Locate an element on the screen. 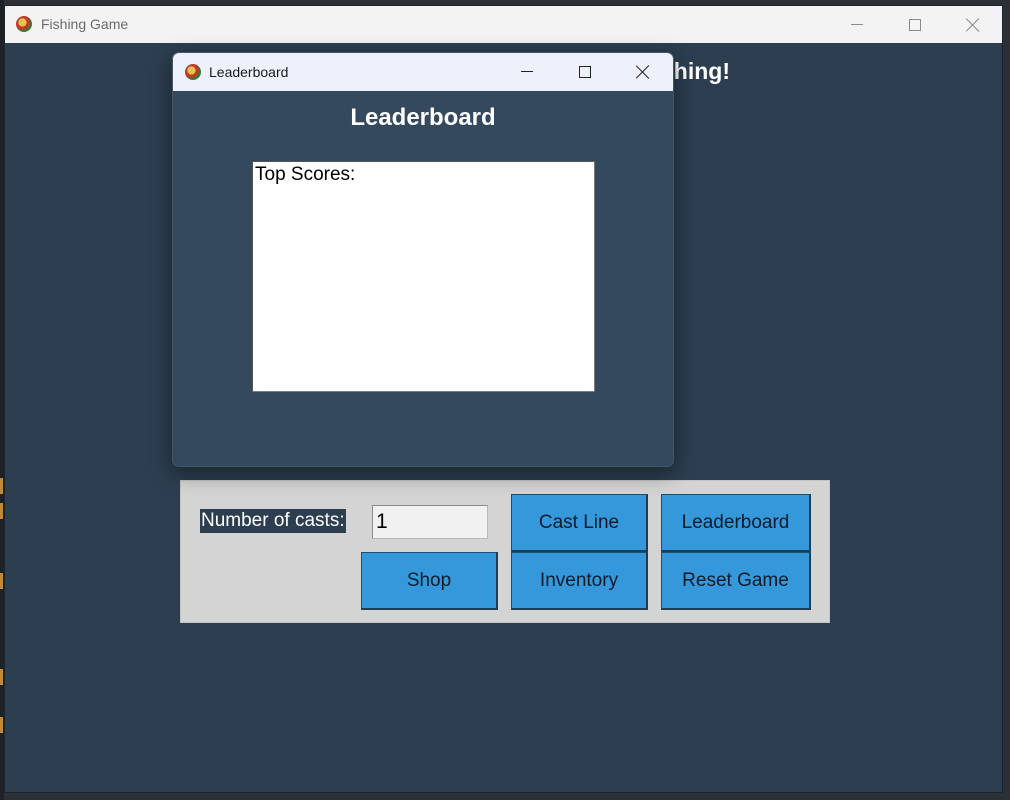  main-close-button is located at coordinates (973, 24).